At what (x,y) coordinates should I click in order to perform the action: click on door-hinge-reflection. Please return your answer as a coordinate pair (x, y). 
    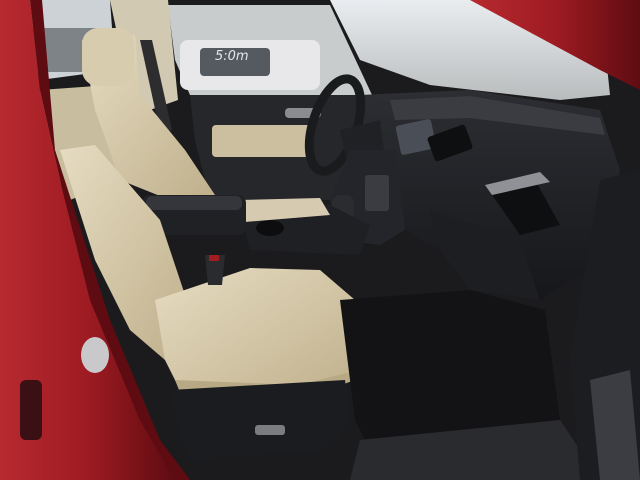
    Looking at the image, I should click on (95, 355).